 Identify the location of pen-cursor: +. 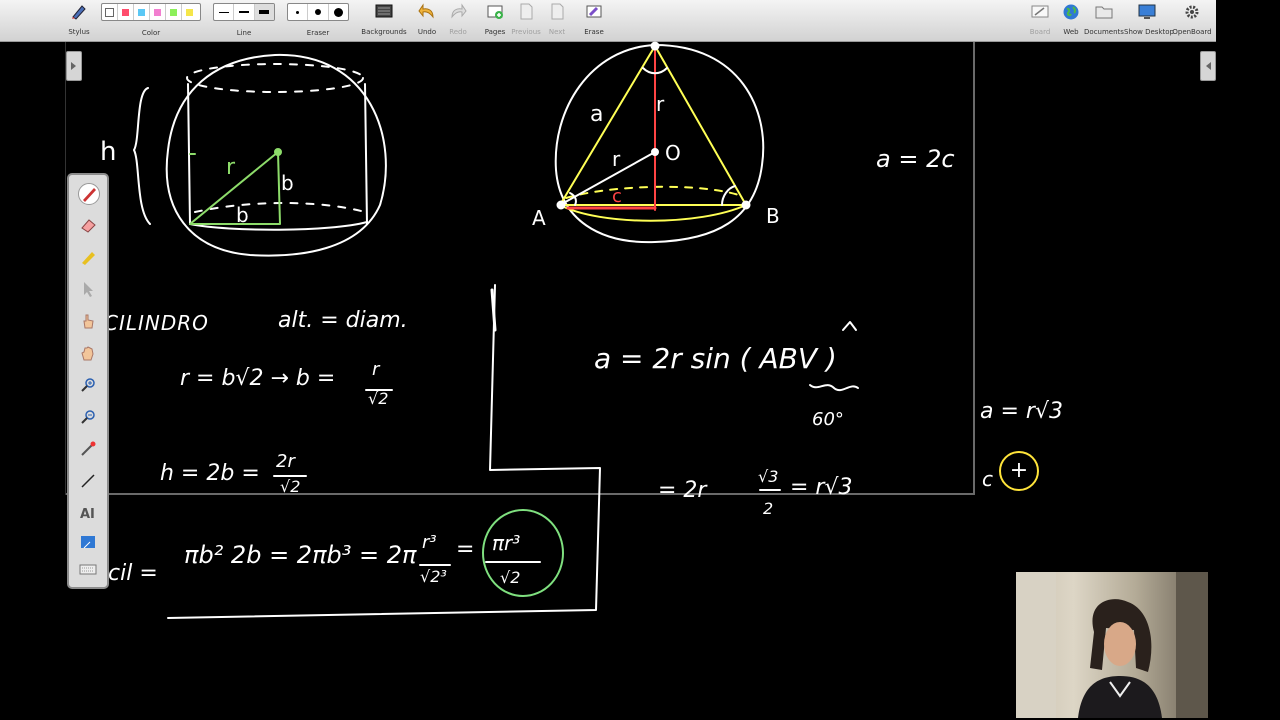
(1019, 471).